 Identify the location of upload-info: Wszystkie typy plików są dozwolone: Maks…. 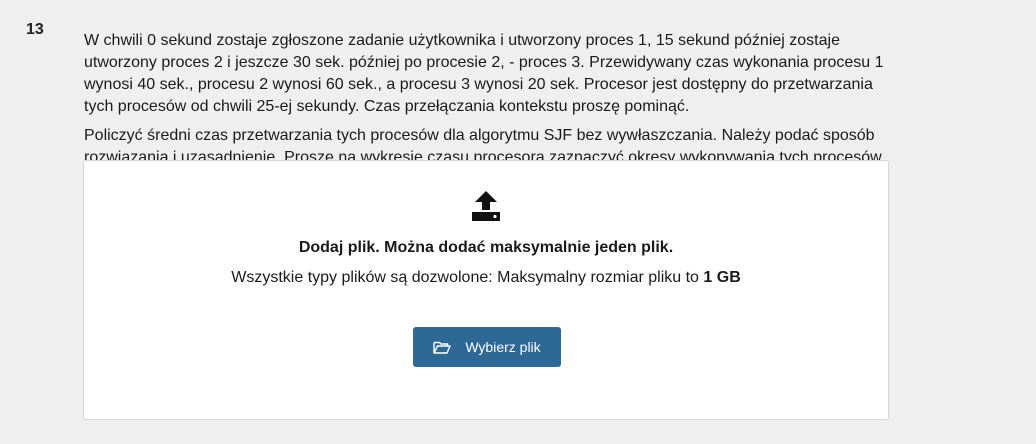
(486, 278).